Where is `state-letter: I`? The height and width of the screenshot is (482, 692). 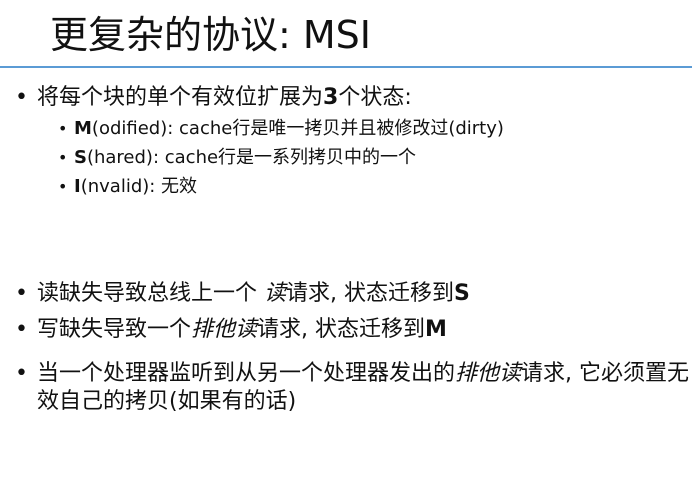
state-letter: I is located at coordinates (77, 186).